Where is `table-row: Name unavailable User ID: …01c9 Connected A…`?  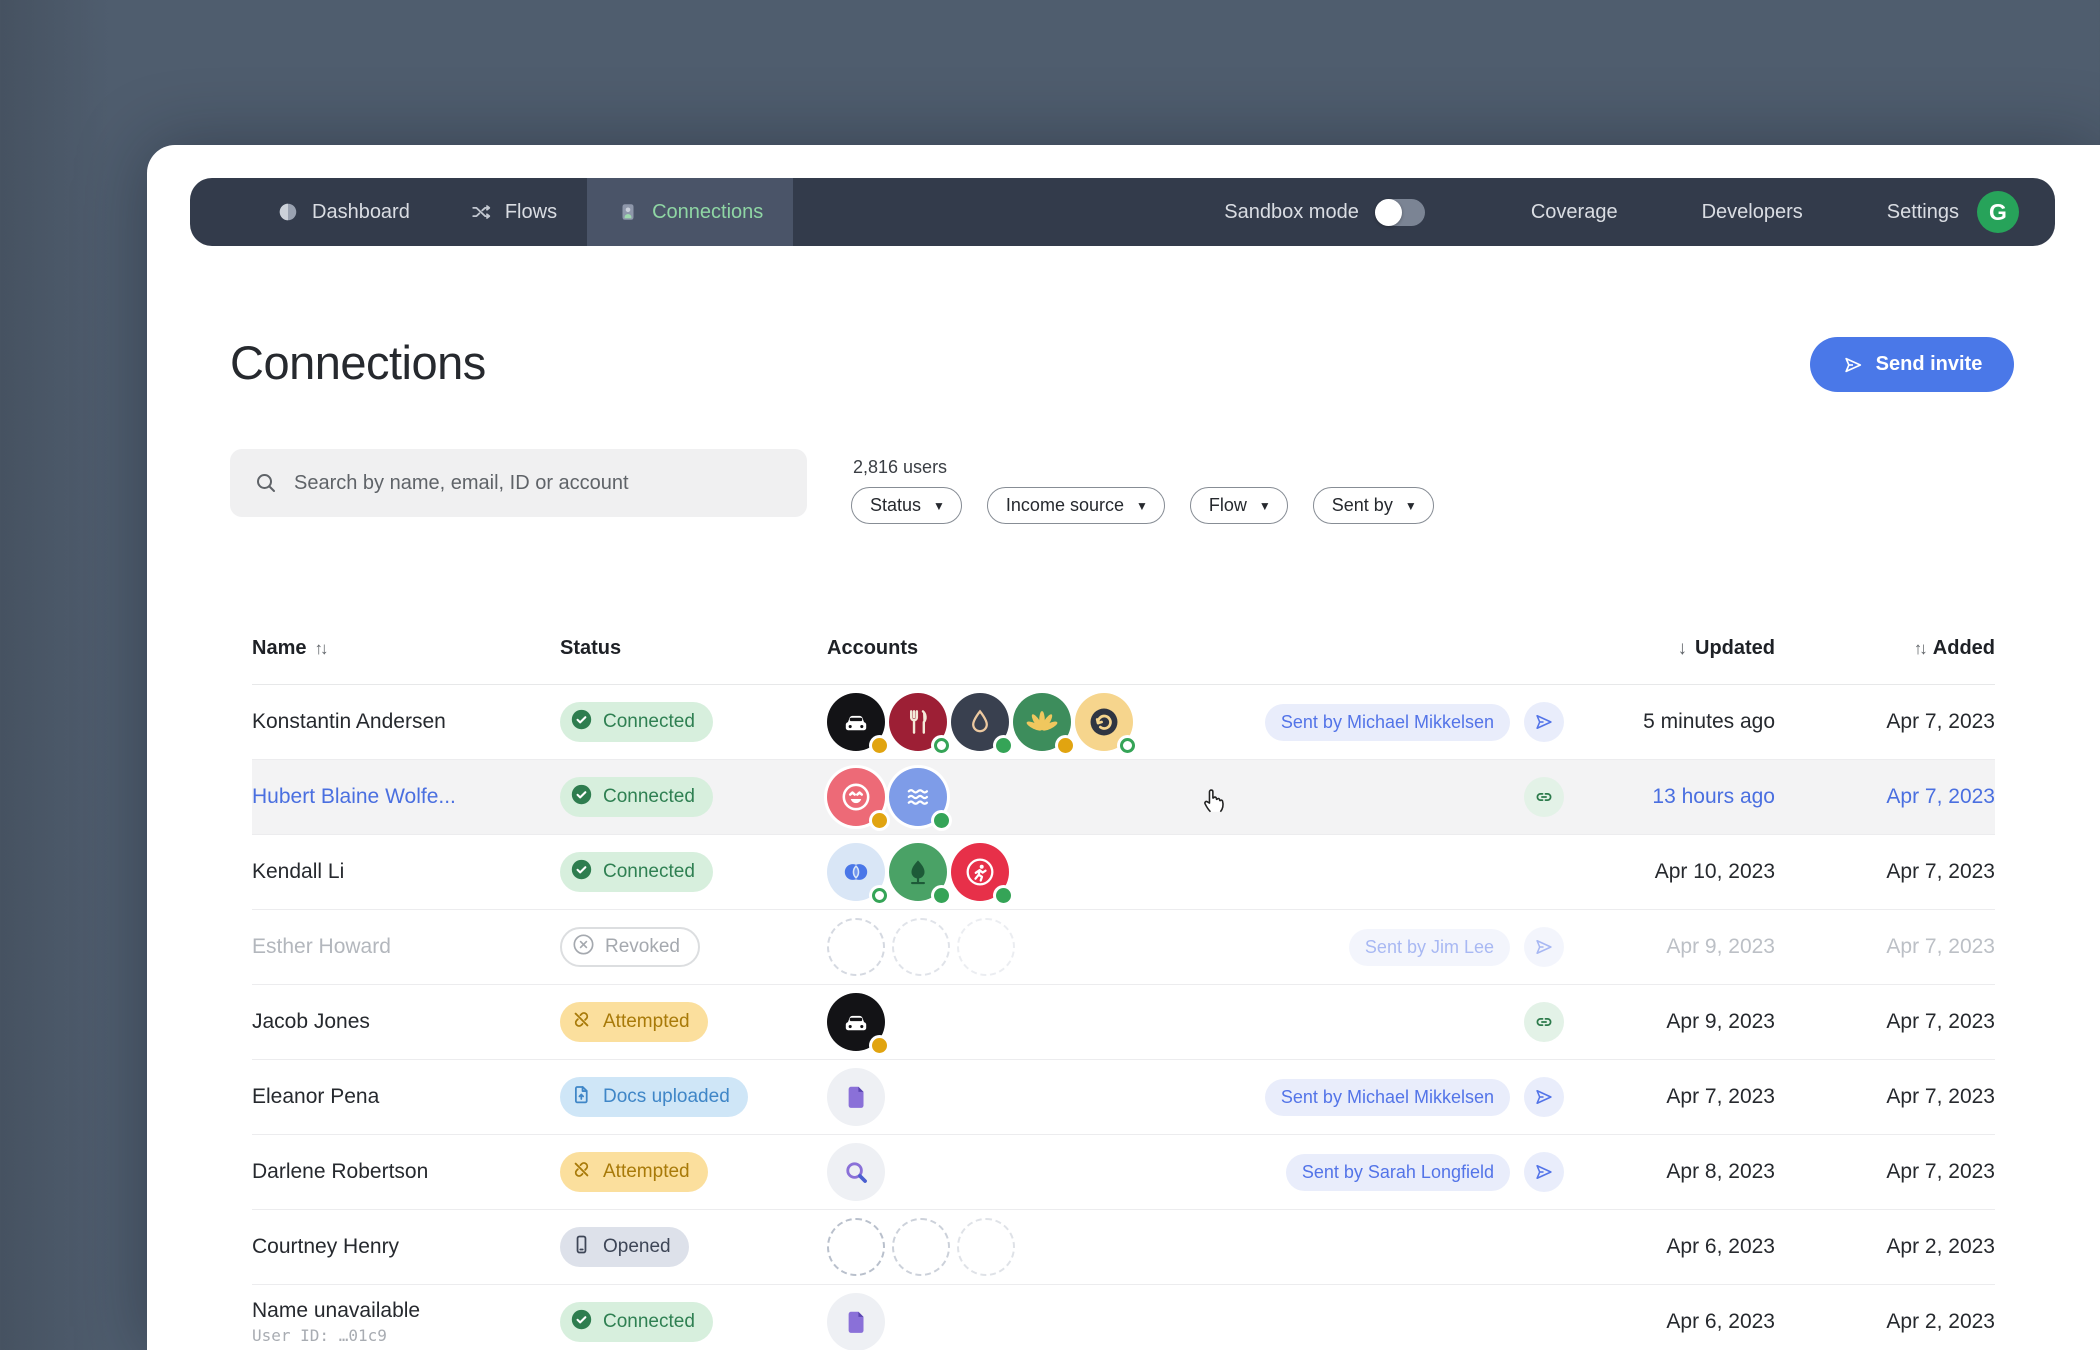
table-row: Name unavailable User ID: …01c9 Connected A… is located at coordinates (1123, 1317).